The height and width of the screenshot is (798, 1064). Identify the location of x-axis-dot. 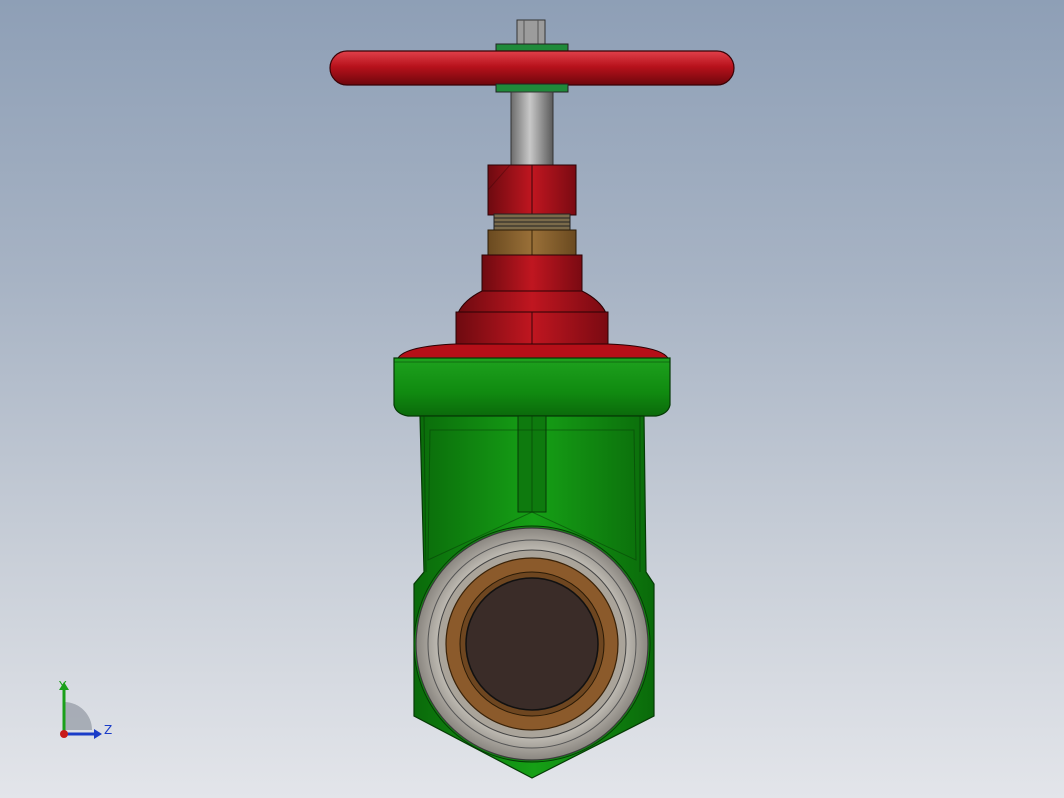
(64, 734).